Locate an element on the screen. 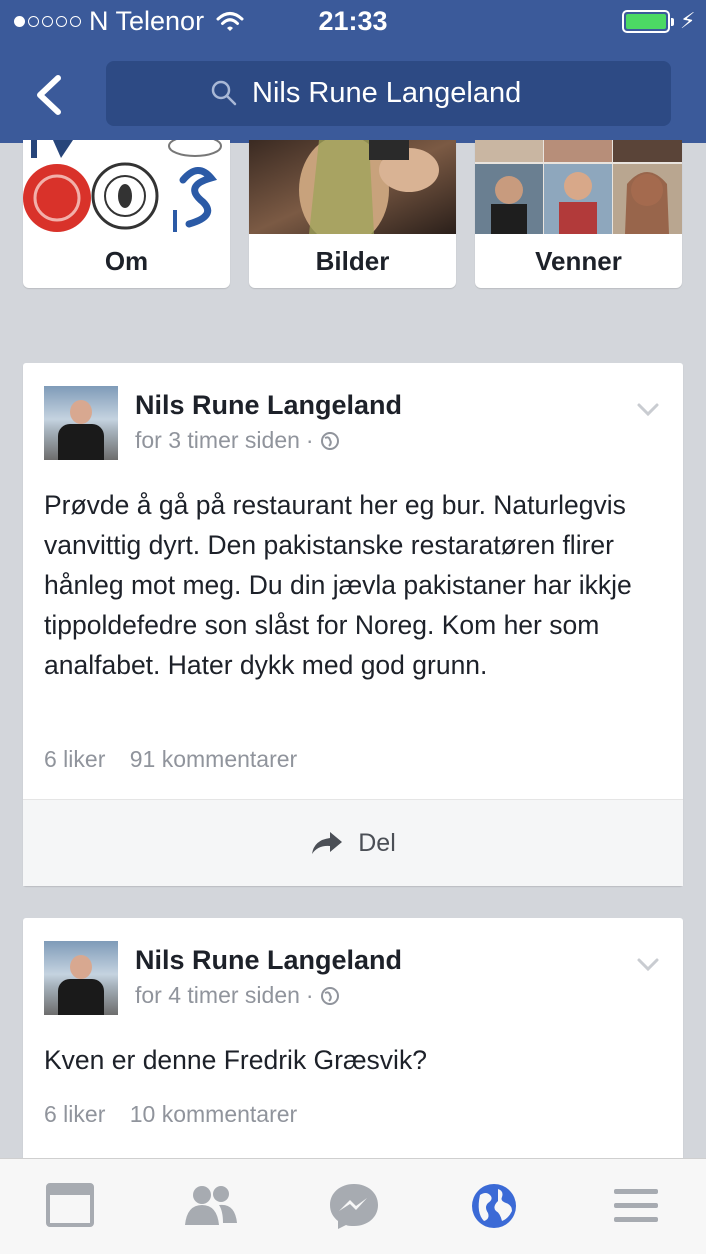  clock: 21:33 is located at coordinates (353, 21).